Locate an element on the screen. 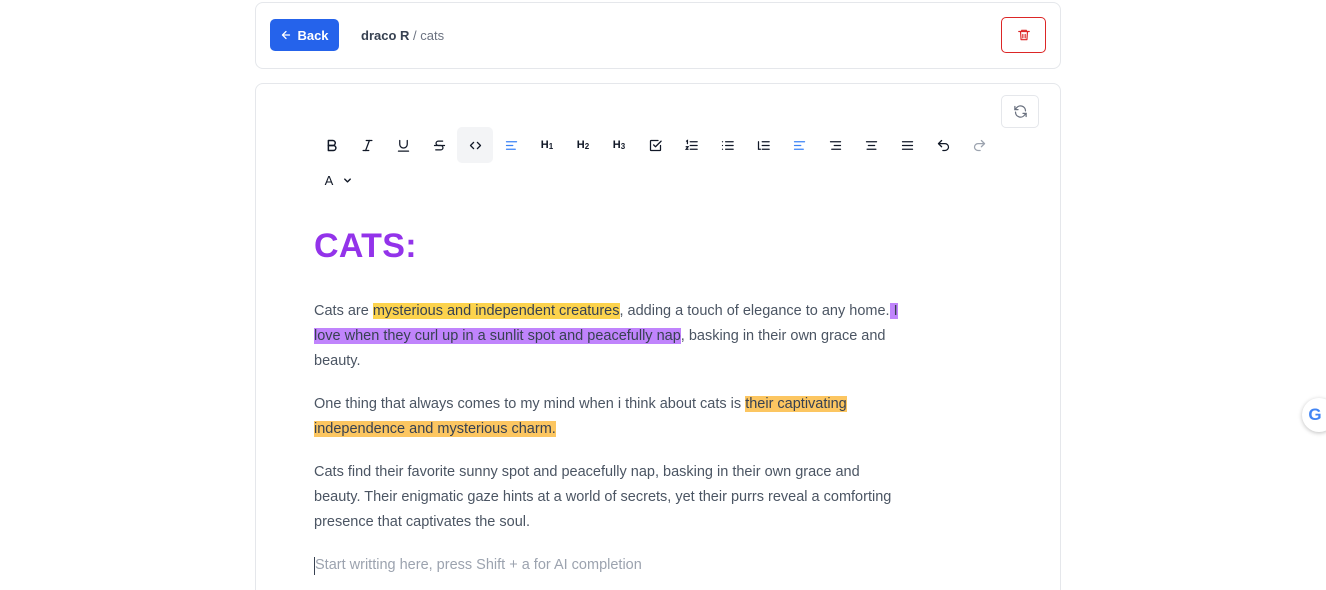  undo-icon is located at coordinates (943, 145).